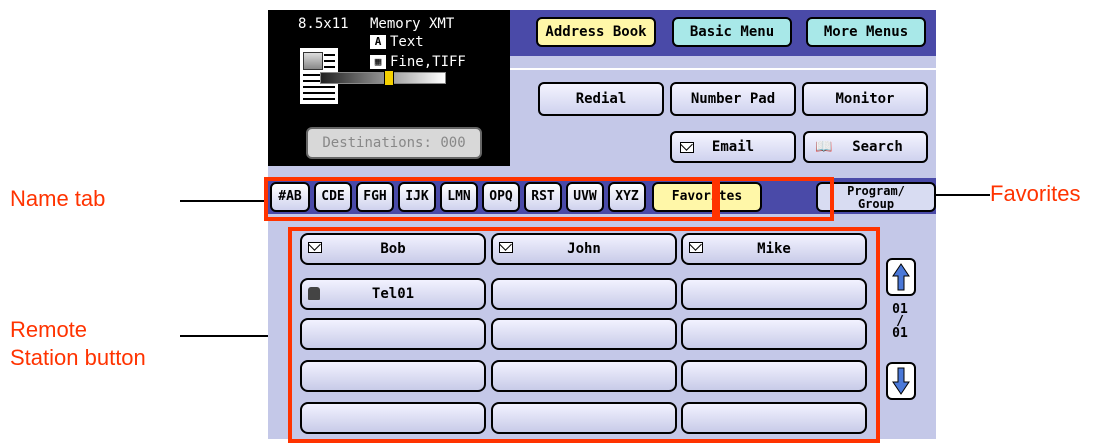 Image resolution: width=1104 pixels, height=443 pixels. What do you see at coordinates (732, 32) in the screenshot?
I see `basic-menu-button: Basic Menu` at bounding box center [732, 32].